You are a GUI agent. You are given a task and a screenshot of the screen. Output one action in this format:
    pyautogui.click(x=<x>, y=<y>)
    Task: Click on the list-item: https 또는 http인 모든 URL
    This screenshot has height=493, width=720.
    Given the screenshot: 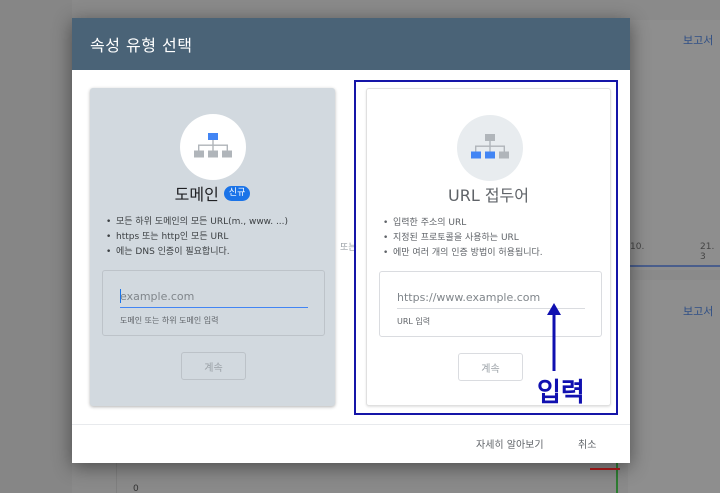 What is the action you would take?
    pyautogui.click(x=216, y=237)
    